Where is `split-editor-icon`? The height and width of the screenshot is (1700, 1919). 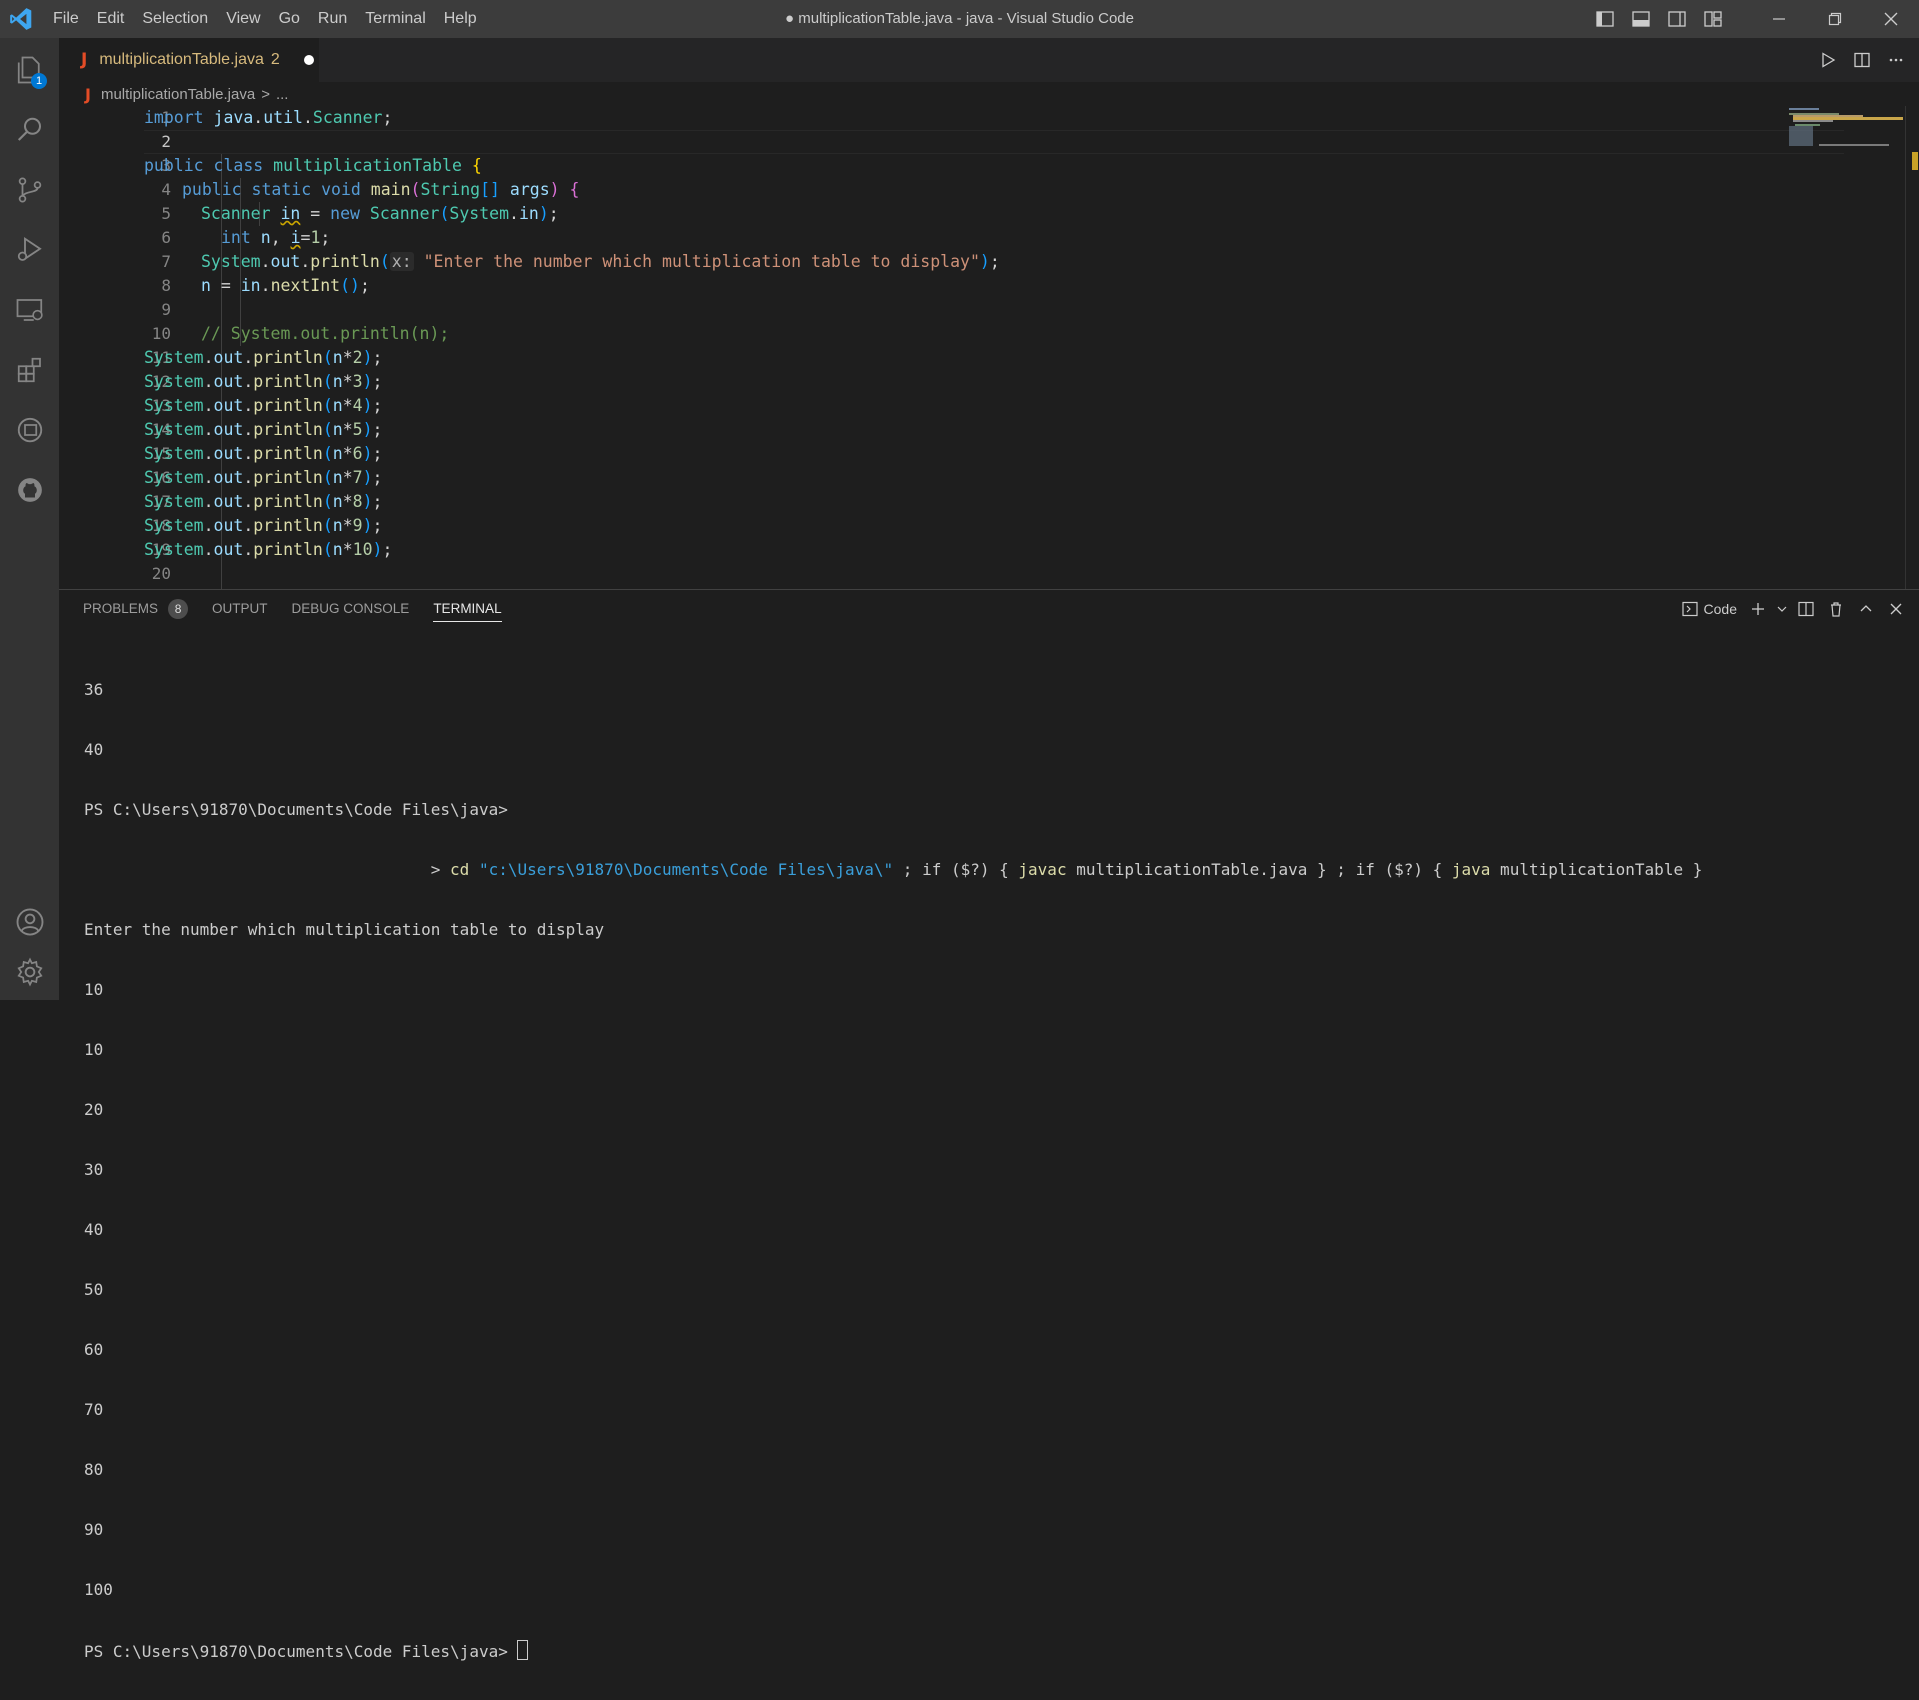
split-editor-icon is located at coordinates (1862, 60).